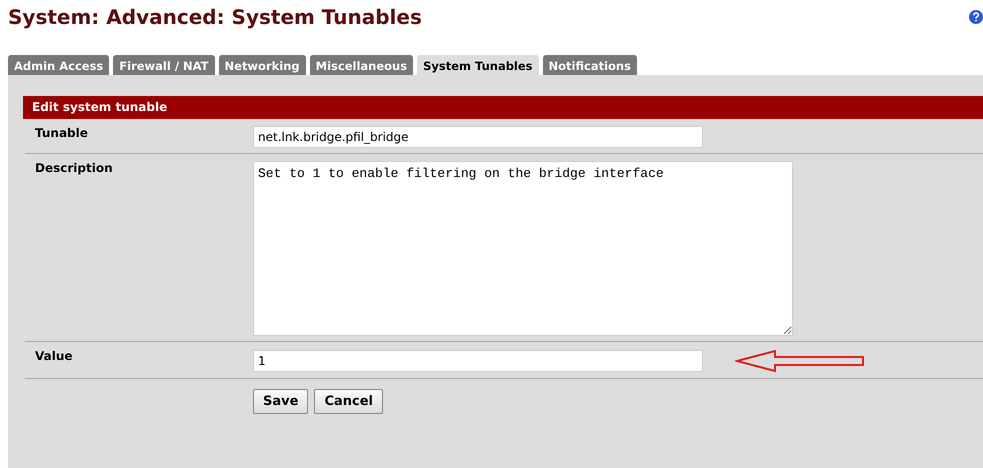 This screenshot has width=983, height=468. I want to click on tab: Notifications, so click(589, 65).